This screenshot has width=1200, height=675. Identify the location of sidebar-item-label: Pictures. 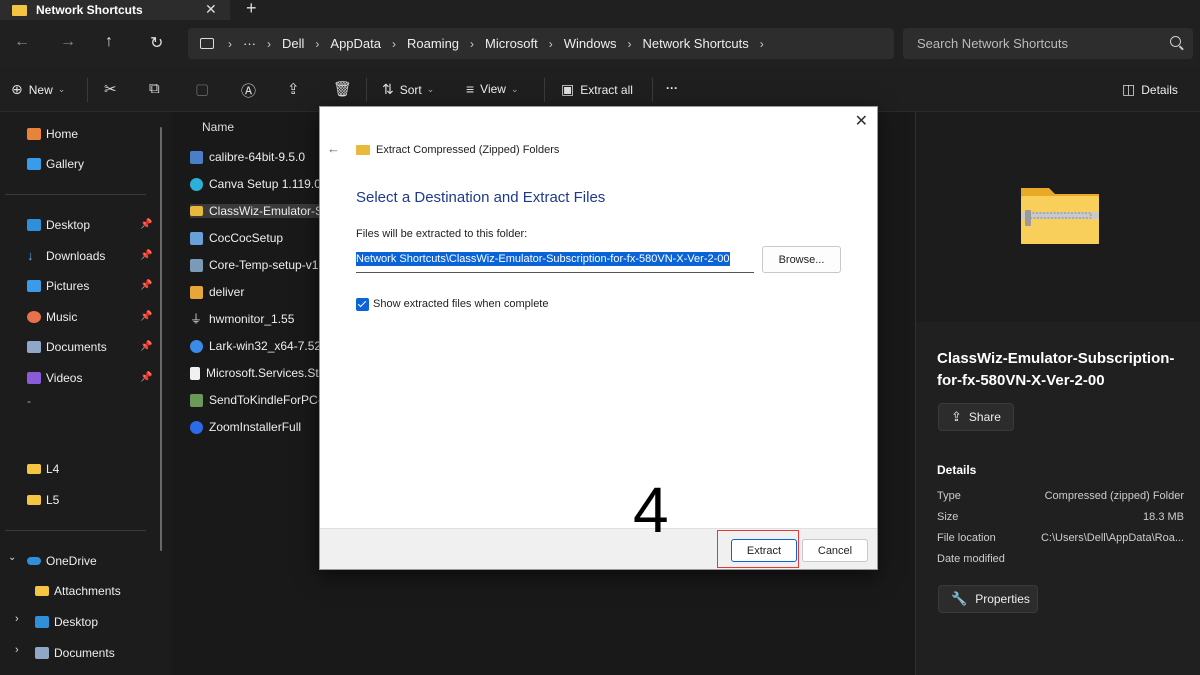
(68, 286).